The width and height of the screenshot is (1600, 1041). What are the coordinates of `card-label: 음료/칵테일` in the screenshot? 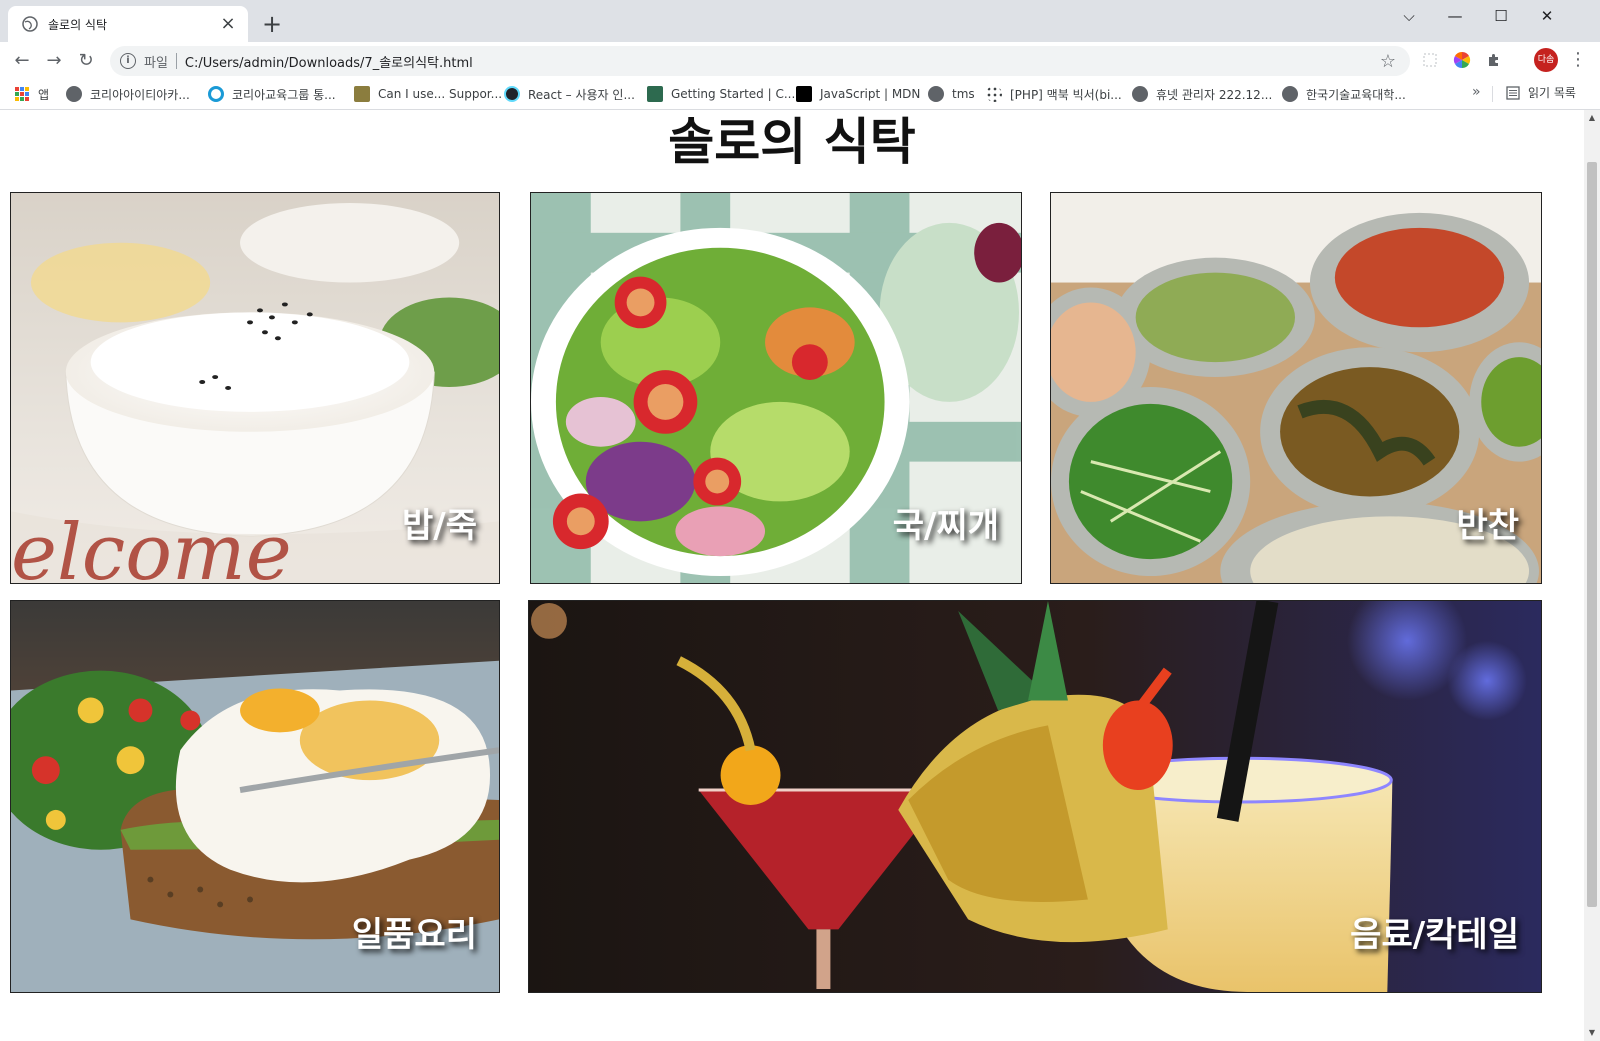 It's located at (1434, 935).